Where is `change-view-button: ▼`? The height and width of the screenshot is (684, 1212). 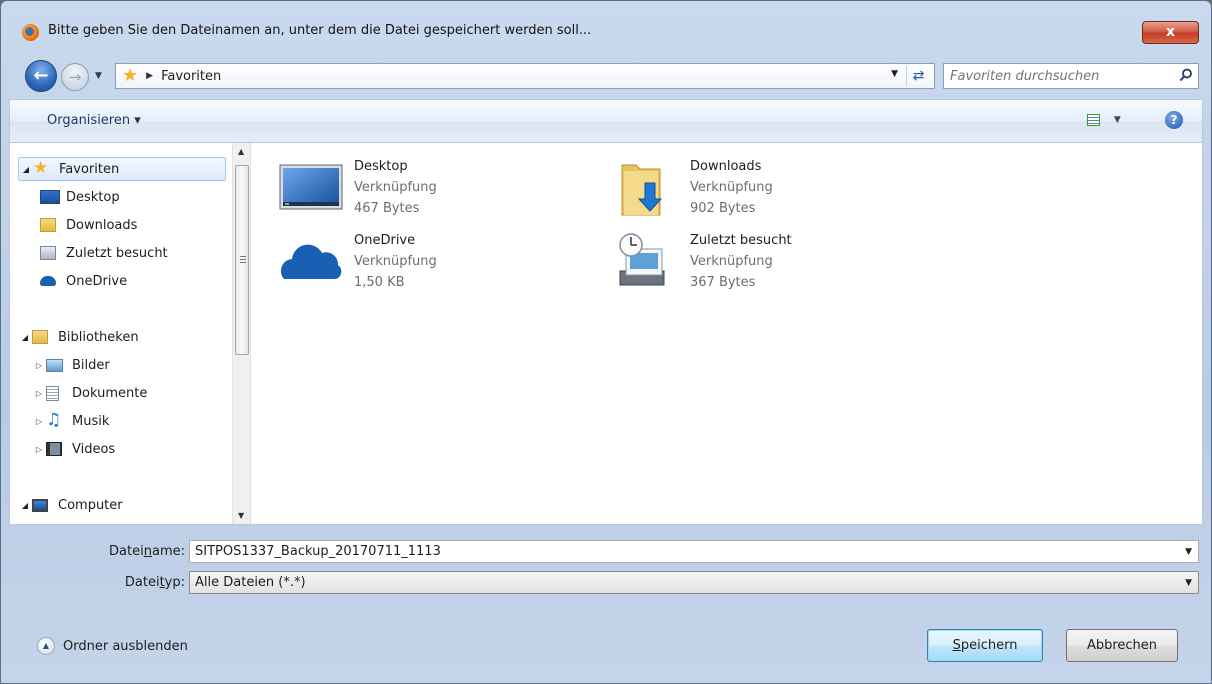
change-view-button: ▼ is located at coordinates (1107, 121).